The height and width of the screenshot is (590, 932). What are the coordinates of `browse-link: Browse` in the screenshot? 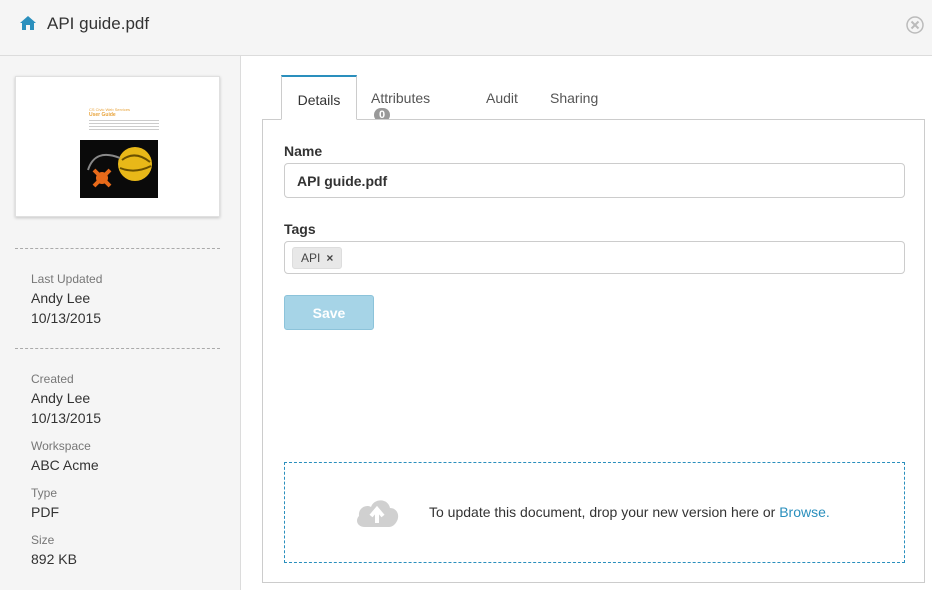 It's located at (802, 512).